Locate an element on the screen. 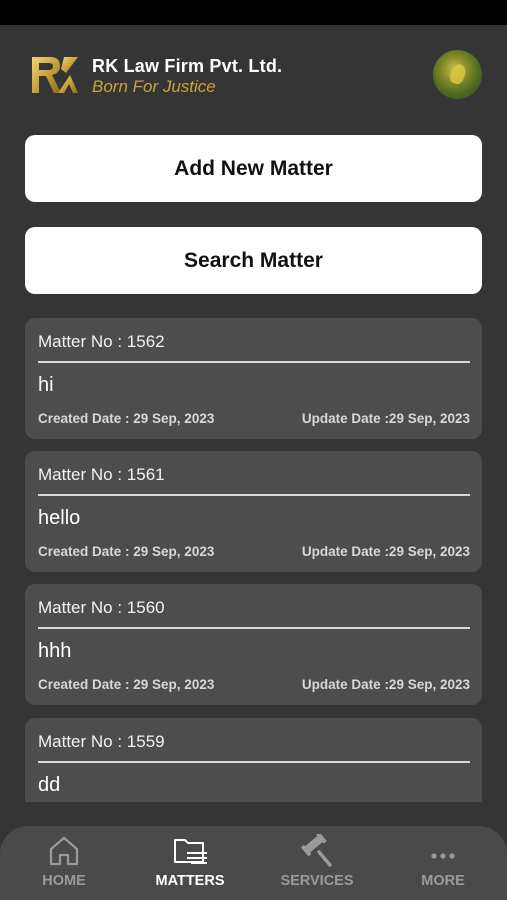 The height and width of the screenshot is (900, 507). matter-title: hi is located at coordinates (46, 385).